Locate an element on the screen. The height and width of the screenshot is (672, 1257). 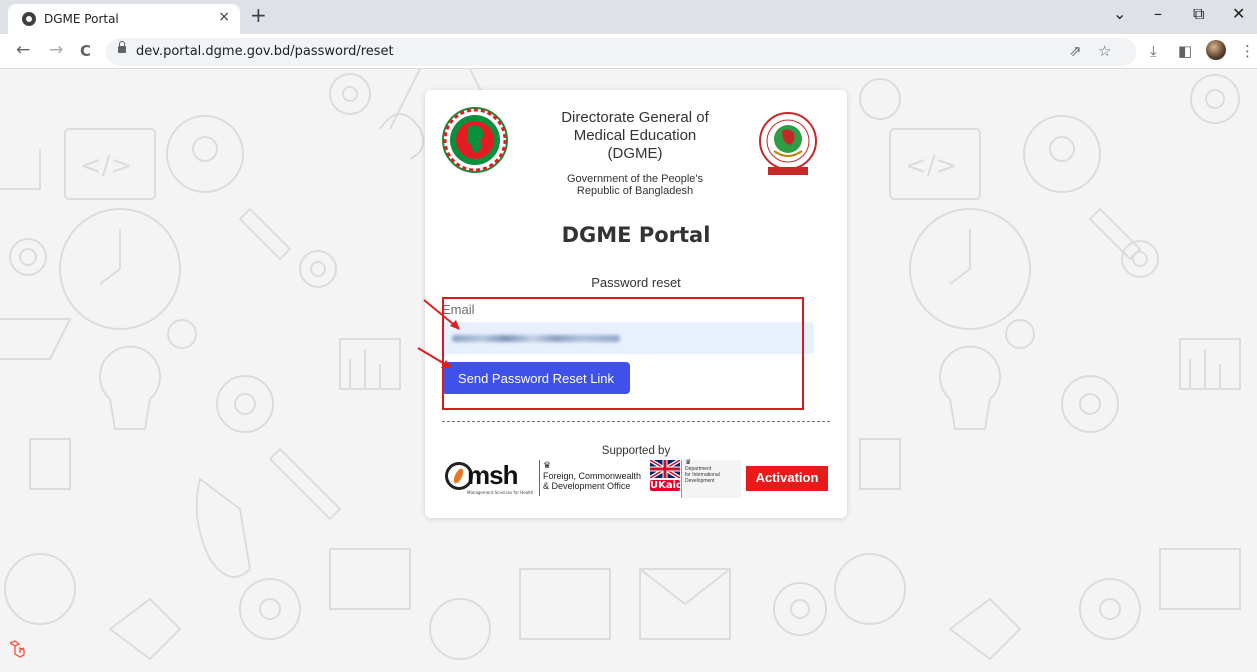
minimize-button: – is located at coordinates (1158, 13).